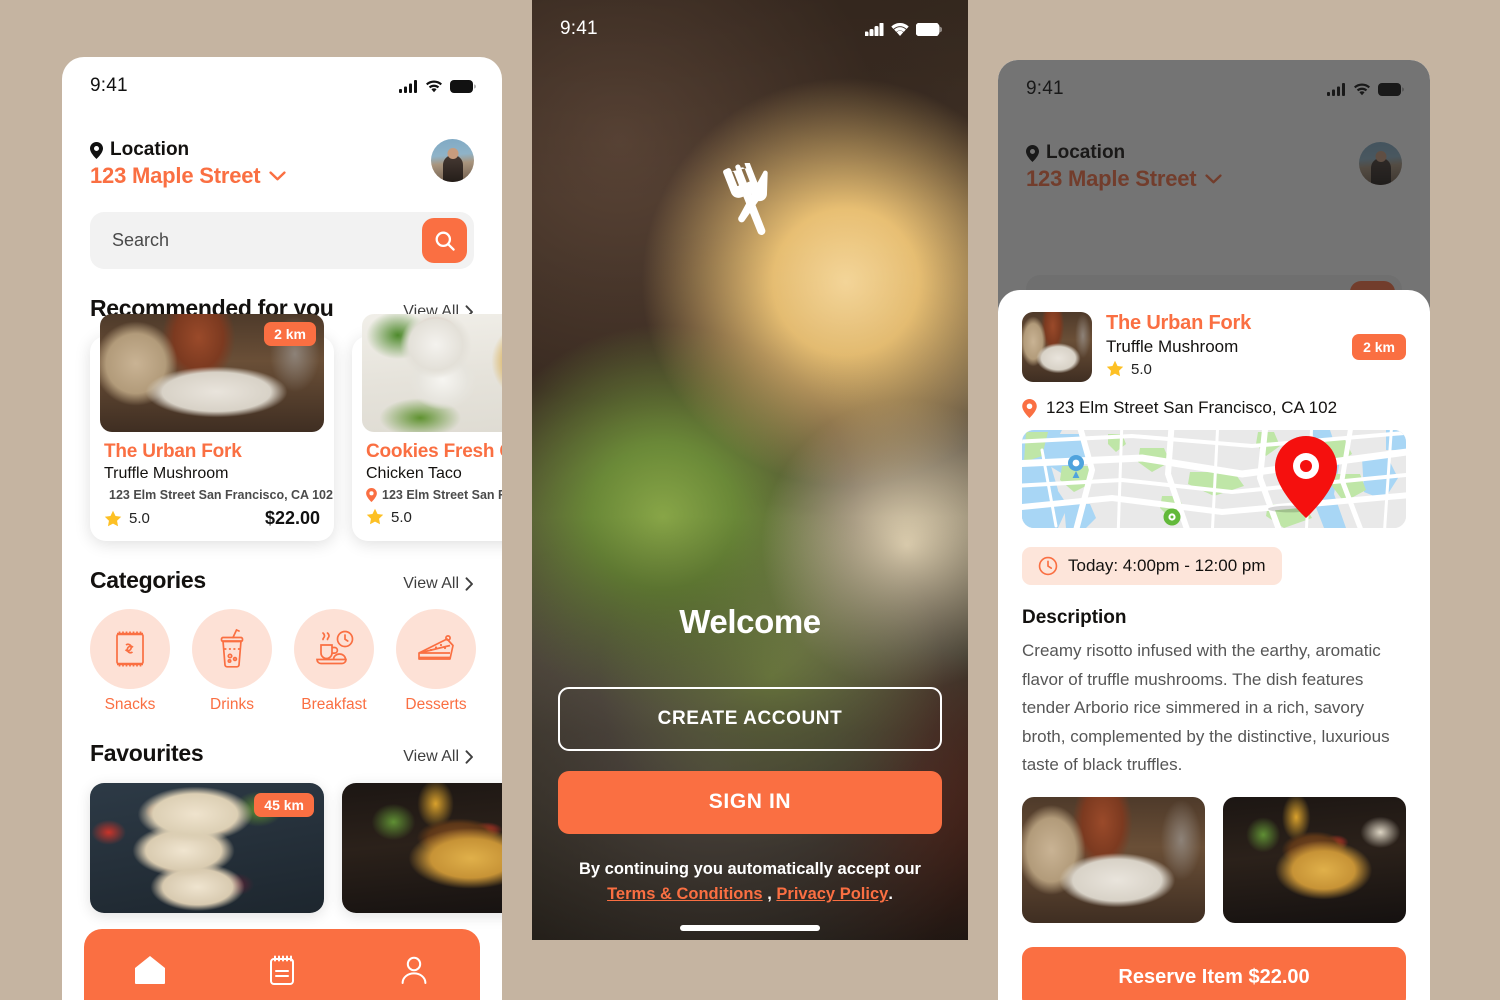 This screenshot has width=1500, height=1000. I want to click on gallery, so click(1214, 859).